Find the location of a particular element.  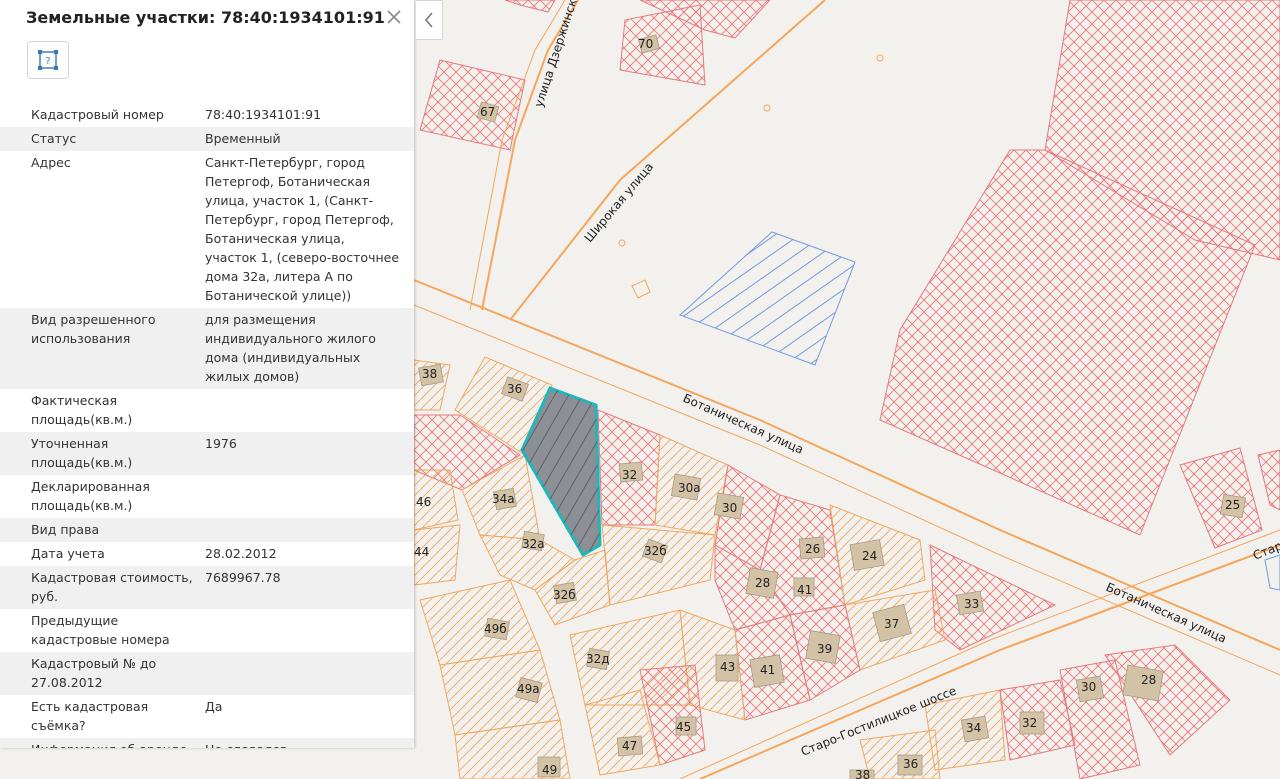

attr-key: Статус is located at coordinates (54, 138).